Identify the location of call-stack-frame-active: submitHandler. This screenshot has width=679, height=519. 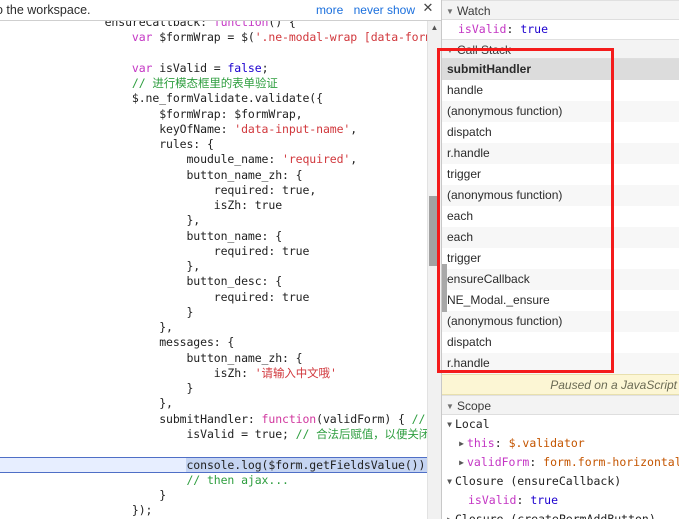
(560, 69).